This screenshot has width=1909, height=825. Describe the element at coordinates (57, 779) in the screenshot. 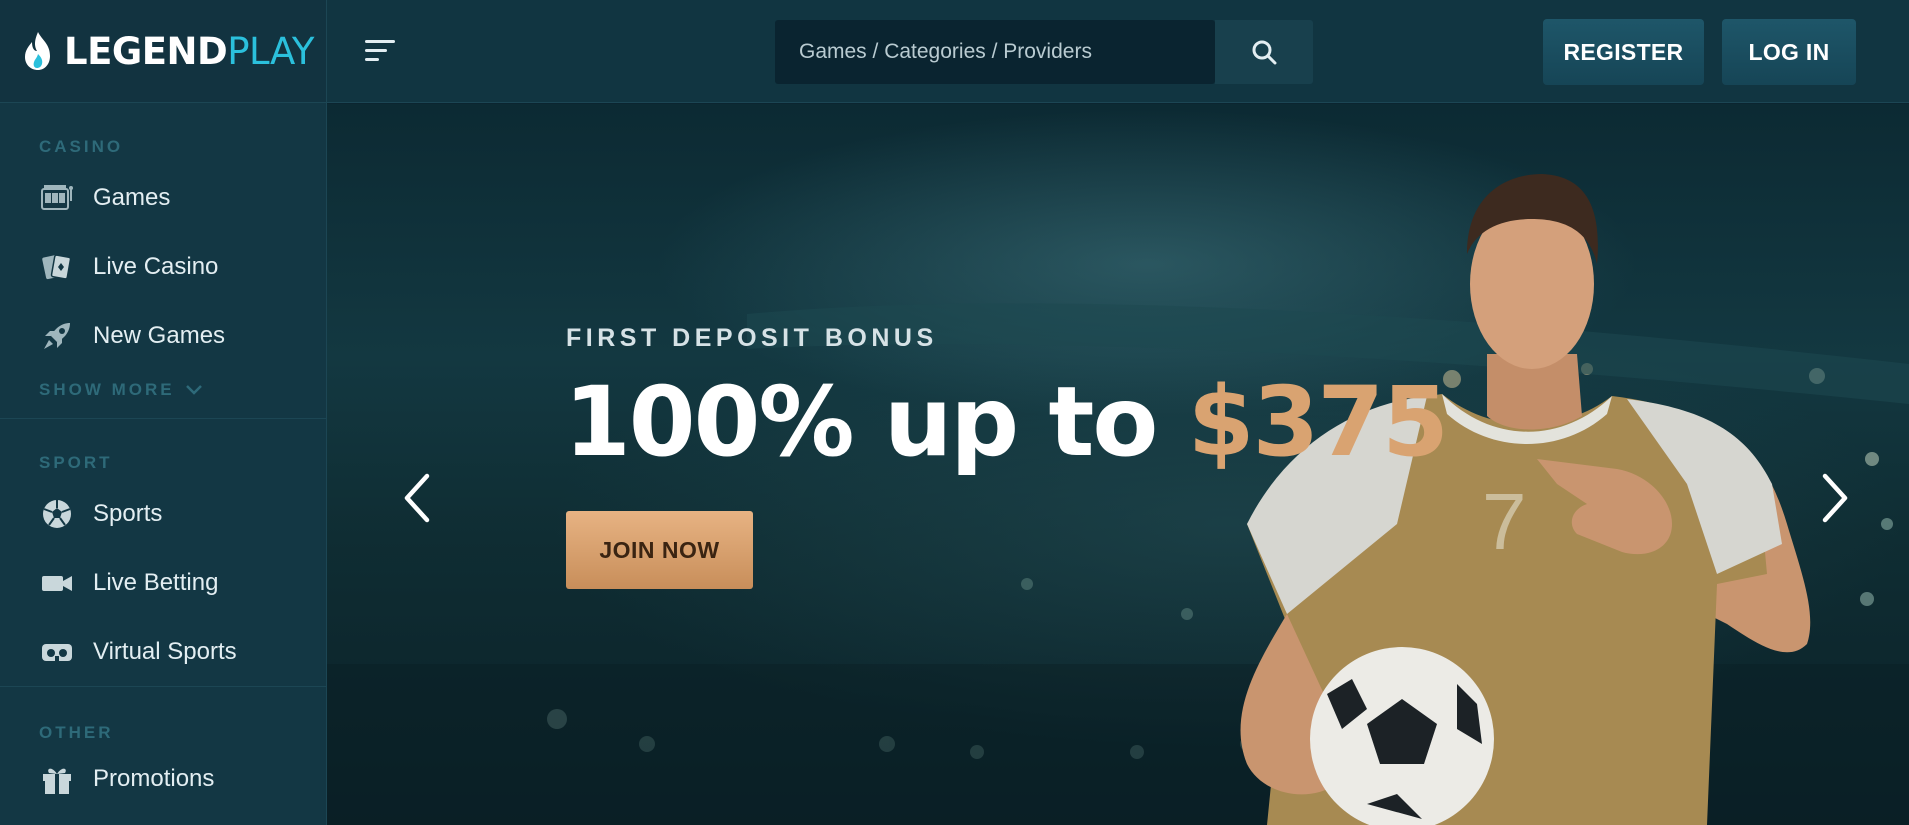

I see `gift-icon` at that location.